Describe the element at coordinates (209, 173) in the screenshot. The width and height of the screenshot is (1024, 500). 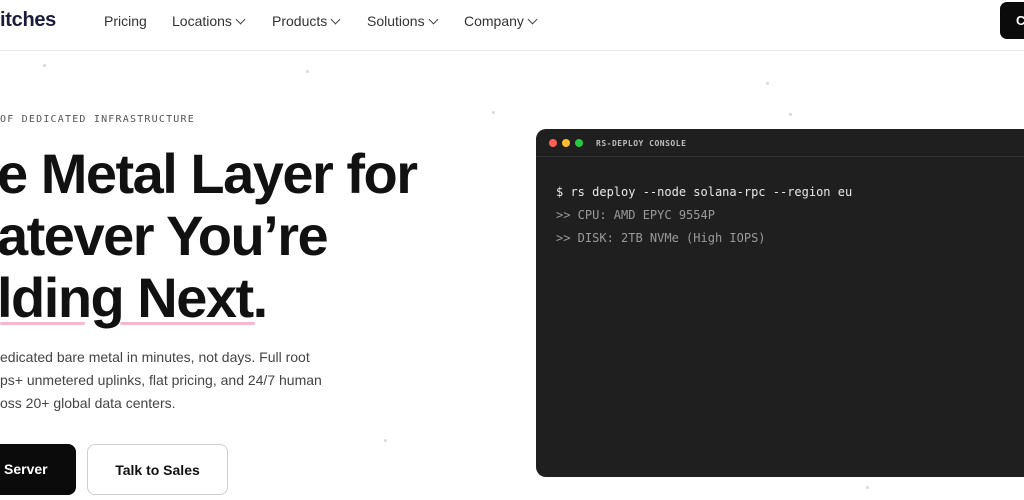
I see `headline-line: e Metal Layer for` at that location.